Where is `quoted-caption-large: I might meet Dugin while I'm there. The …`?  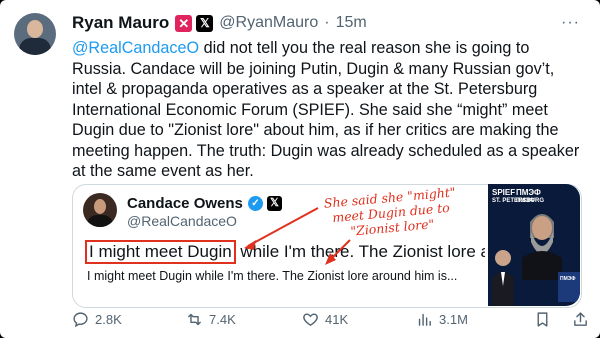 quoted-caption-large: I might meet Dugin while I'm there. The … is located at coordinates (285, 252).